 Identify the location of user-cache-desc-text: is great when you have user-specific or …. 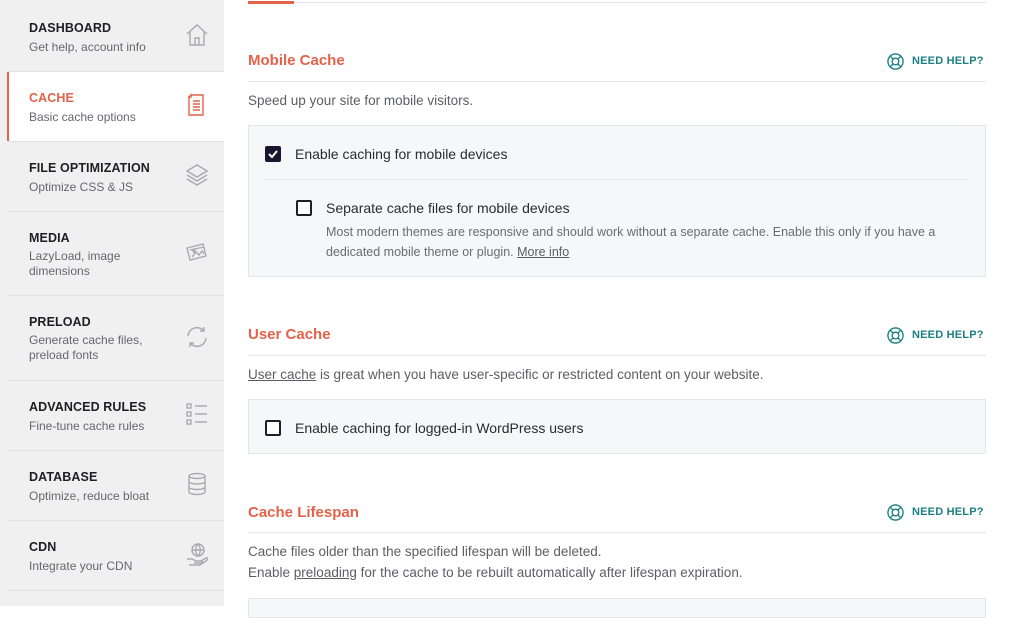
(540, 374).